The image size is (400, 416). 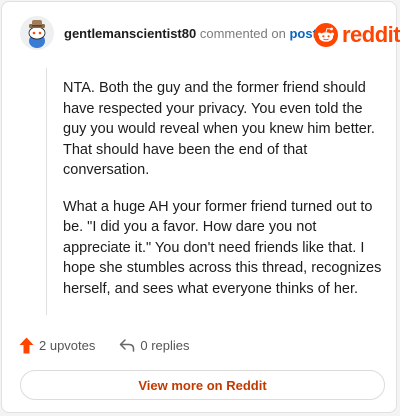 What do you see at coordinates (371, 34) in the screenshot?
I see `reddit-wordmark: reddit` at bounding box center [371, 34].